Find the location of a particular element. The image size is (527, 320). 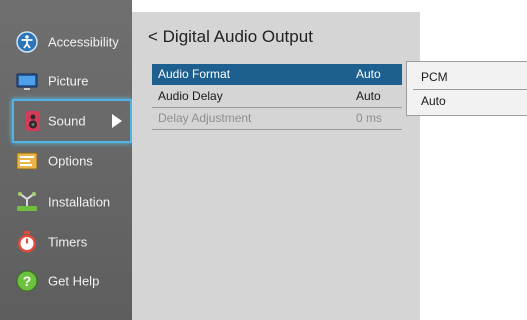

dropdown-option-pcm: PCM is located at coordinates (434, 77).